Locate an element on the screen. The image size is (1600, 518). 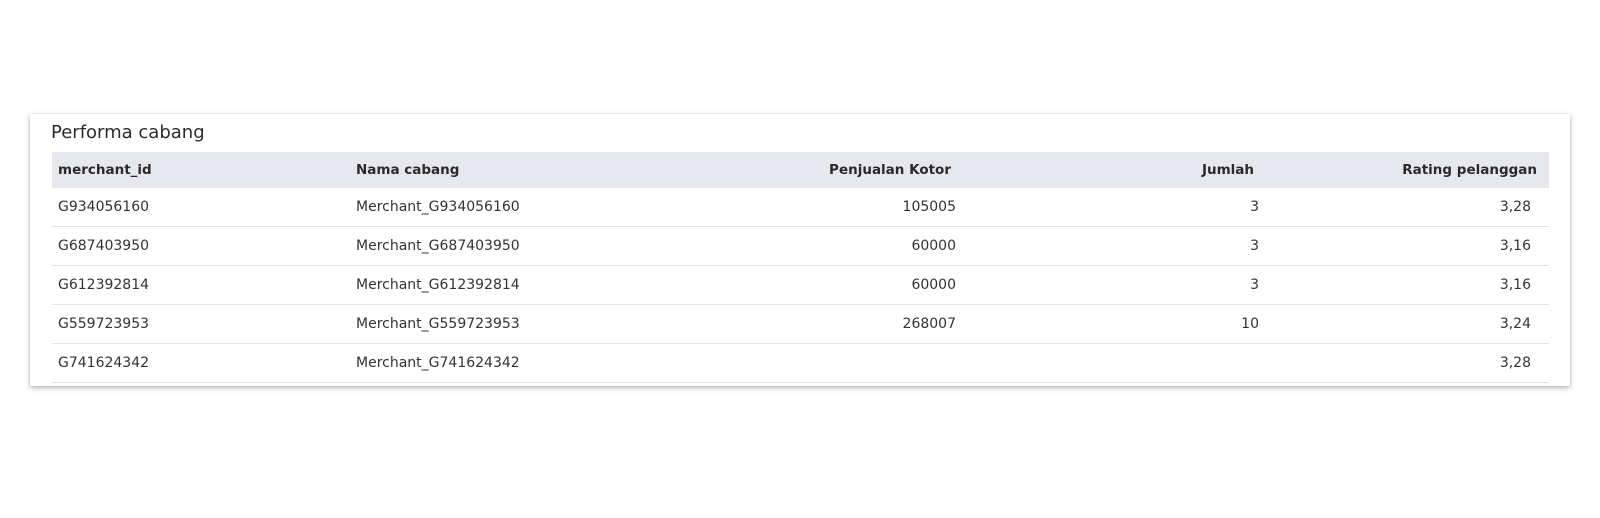
card-title: Performa cabang is located at coordinates (128, 132).